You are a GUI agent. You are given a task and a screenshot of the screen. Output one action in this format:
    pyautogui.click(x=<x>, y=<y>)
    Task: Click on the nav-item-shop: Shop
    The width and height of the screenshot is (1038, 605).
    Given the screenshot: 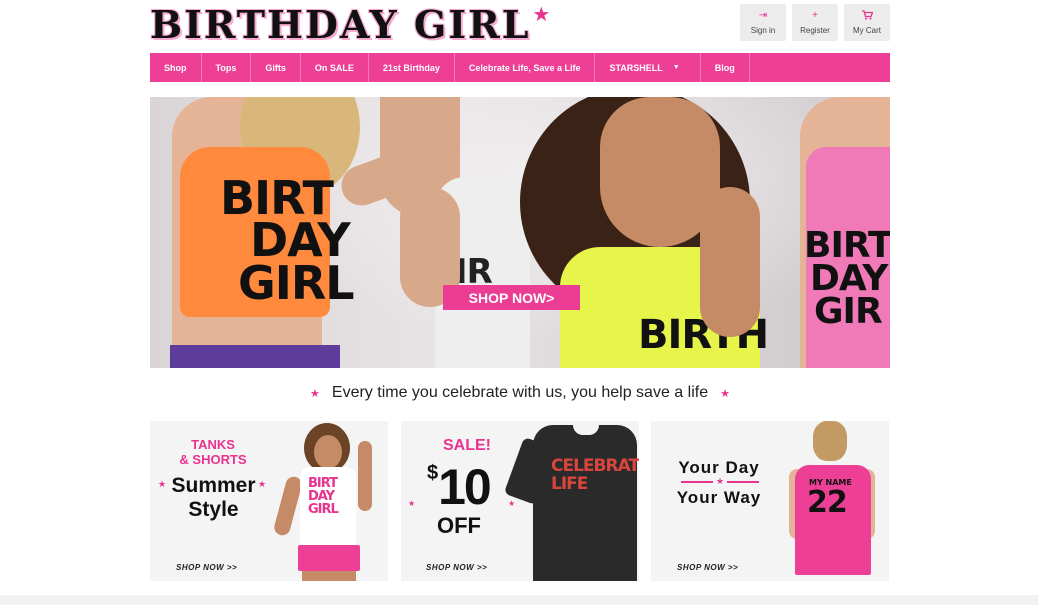 What is the action you would take?
    pyautogui.click(x=176, y=67)
    